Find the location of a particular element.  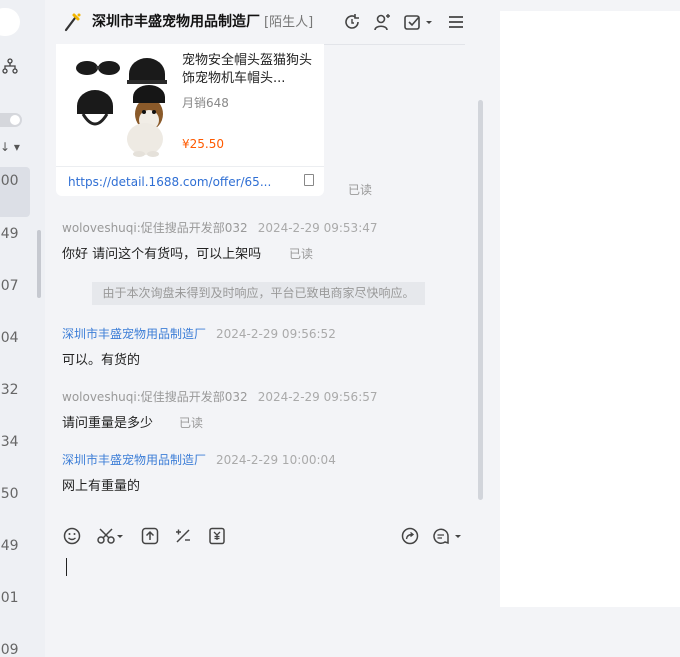

message-text: 请问重量是多少 is located at coordinates (108, 423).